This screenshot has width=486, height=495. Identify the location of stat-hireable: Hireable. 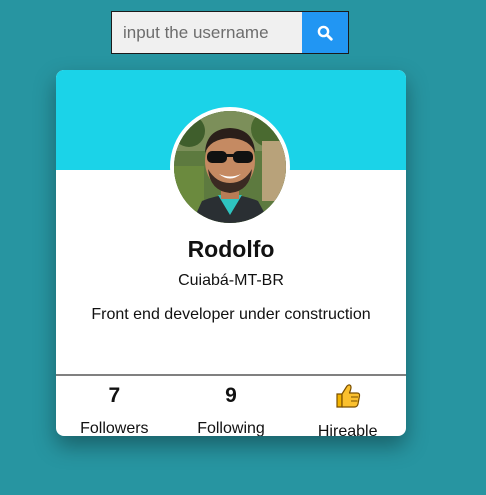
(347, 406).